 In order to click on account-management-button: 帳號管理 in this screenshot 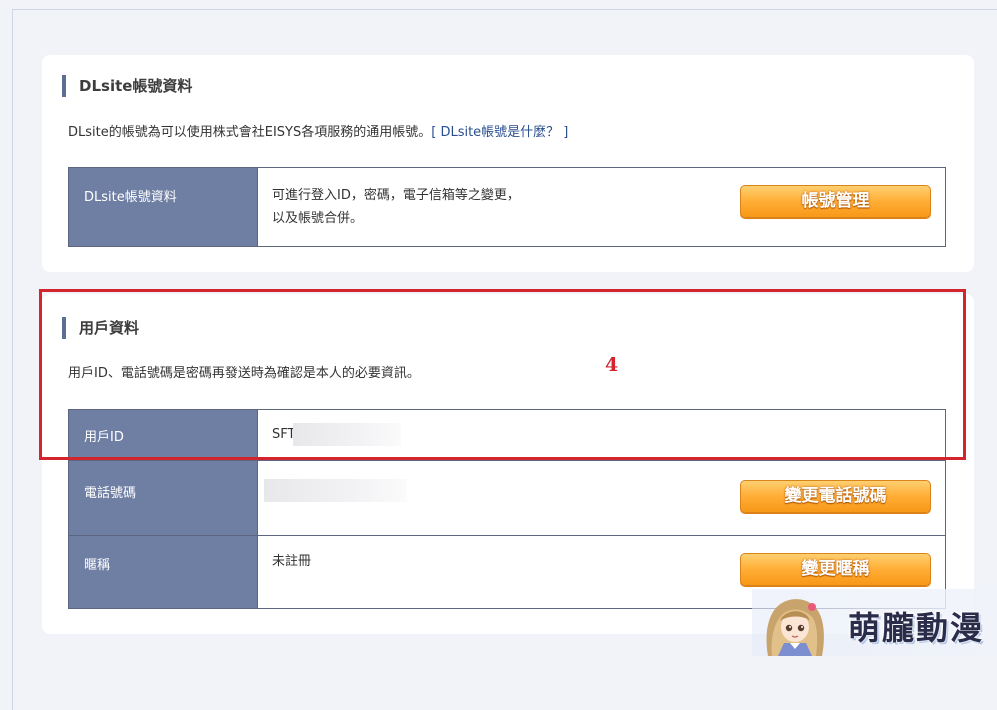, I will do `click(835, 201)`.